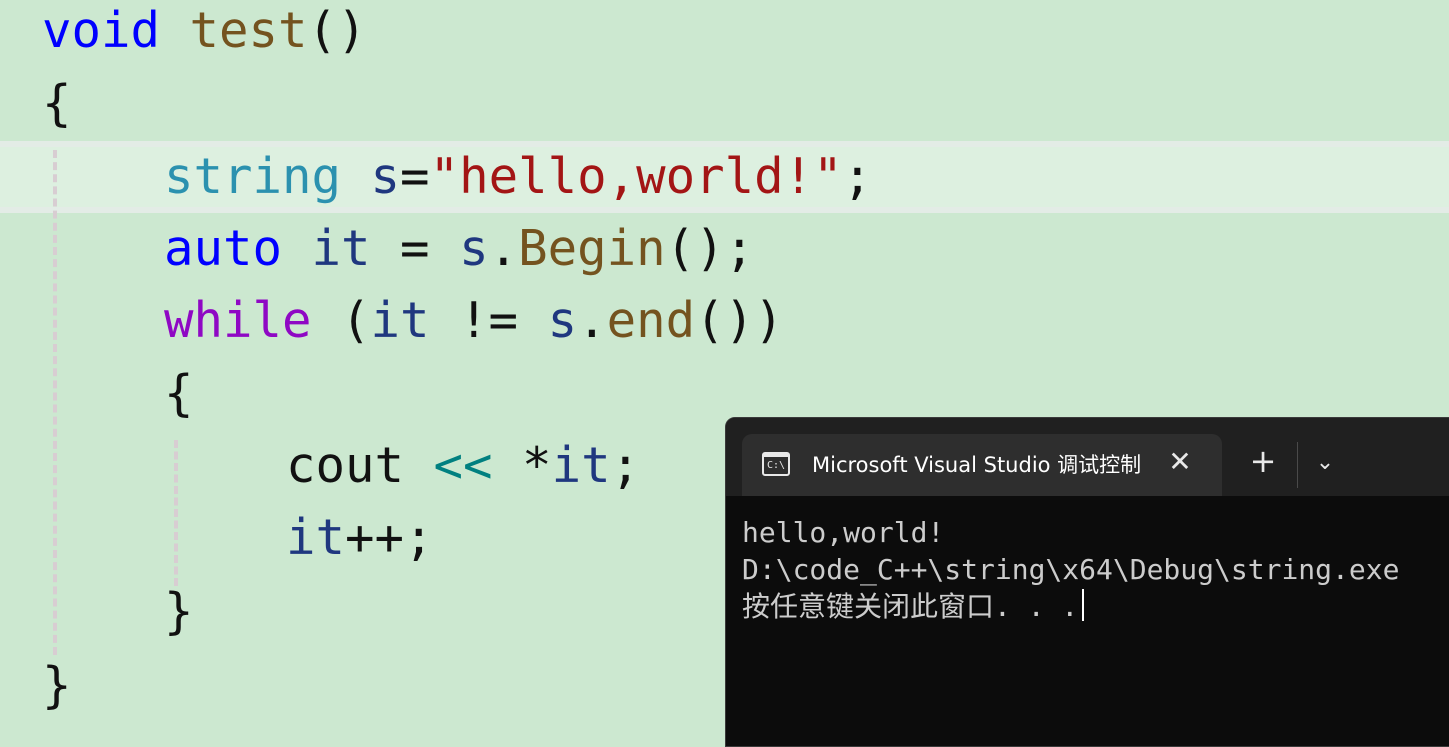  I want to click on code-line-8: it++;, so click(360, 538).